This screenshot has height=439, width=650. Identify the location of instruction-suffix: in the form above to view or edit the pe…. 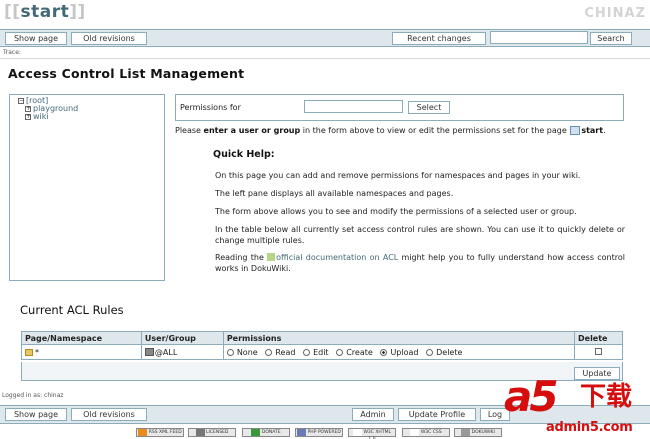
(434, 130).